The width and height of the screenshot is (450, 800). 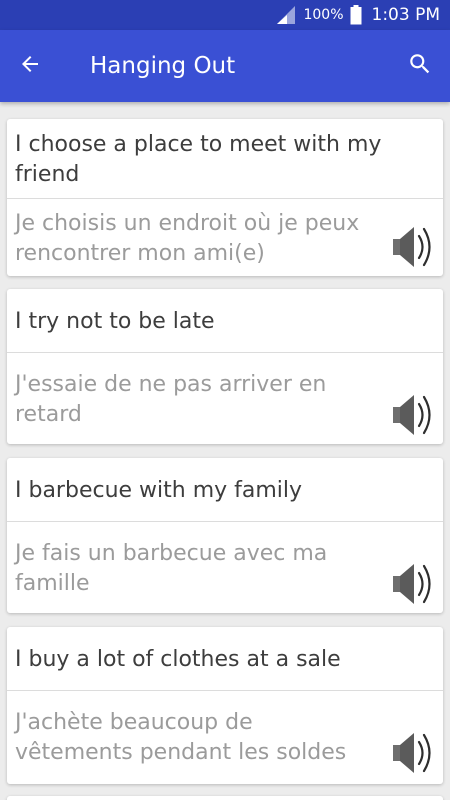 I want to click on phrase-english: I buy a lot of clothes at a sale, so click(x=178, y=659).